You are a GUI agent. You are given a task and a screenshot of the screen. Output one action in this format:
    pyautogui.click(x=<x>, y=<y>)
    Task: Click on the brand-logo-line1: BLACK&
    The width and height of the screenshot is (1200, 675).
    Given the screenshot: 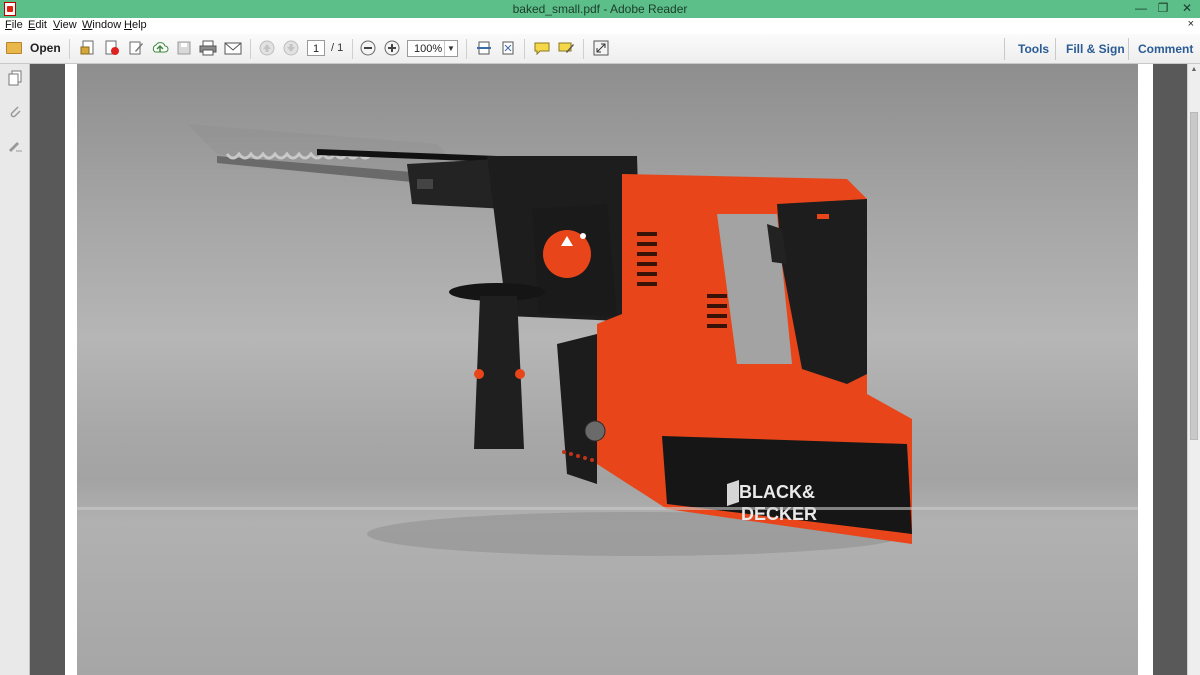 What is the action you would take?
    pyautogui.click(x=777, y=492)
    